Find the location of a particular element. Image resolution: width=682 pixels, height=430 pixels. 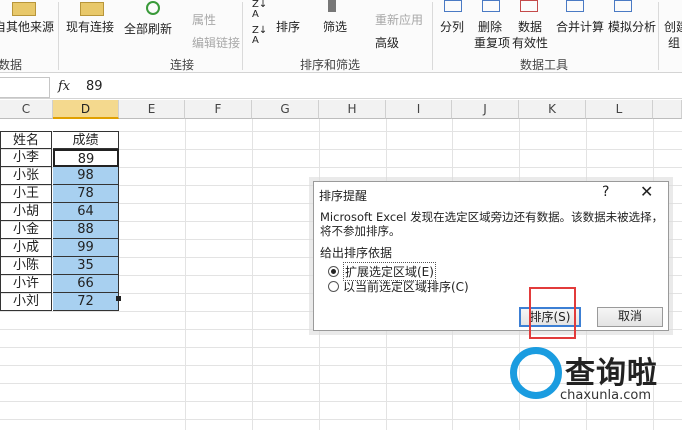

score-cell: 78 is located at coordinates (86, 194).